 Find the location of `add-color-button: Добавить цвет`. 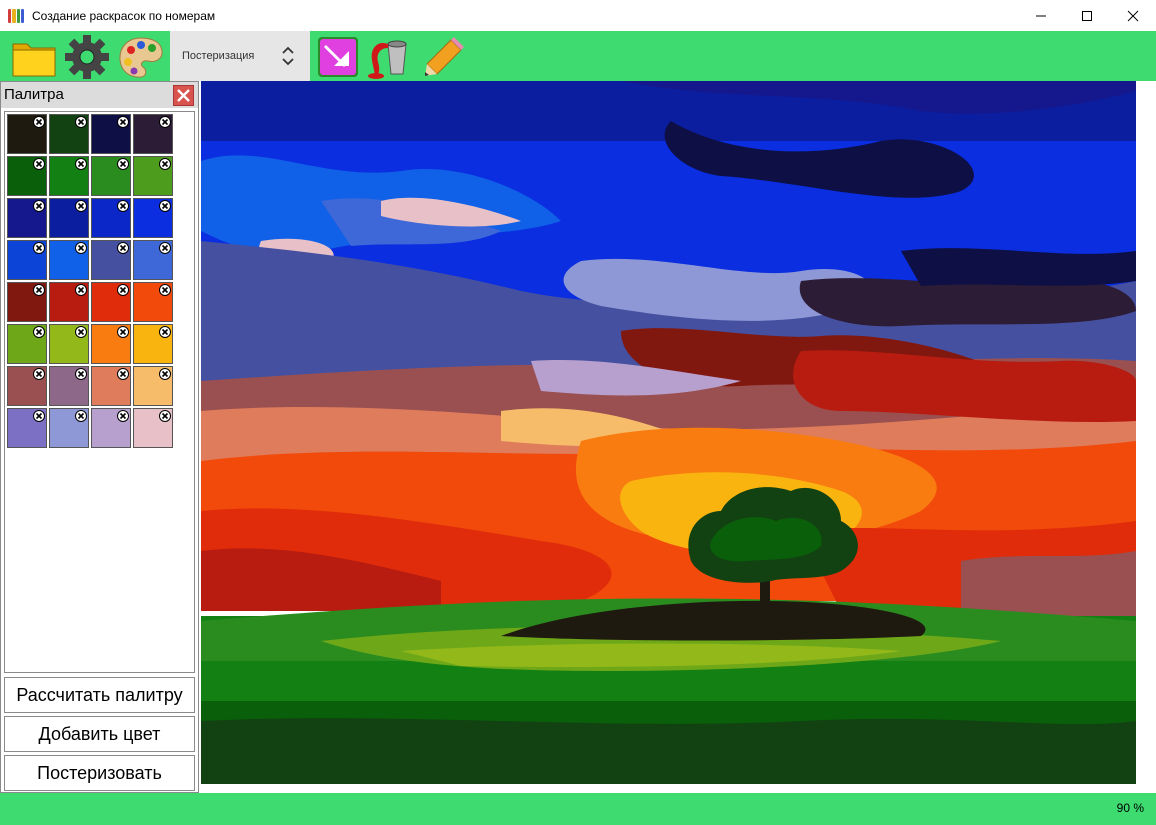

add-color-button: Добавить цвет is located at coordinates (99, 734).